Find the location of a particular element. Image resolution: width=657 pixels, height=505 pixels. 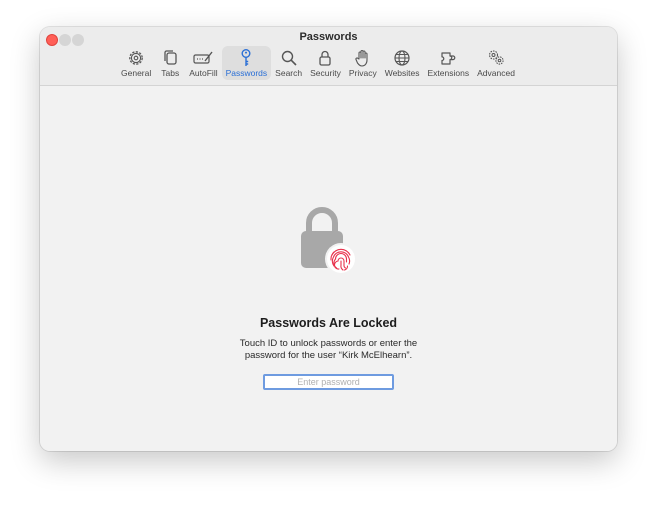

tabs-icon is located at coordinates (170, 57).